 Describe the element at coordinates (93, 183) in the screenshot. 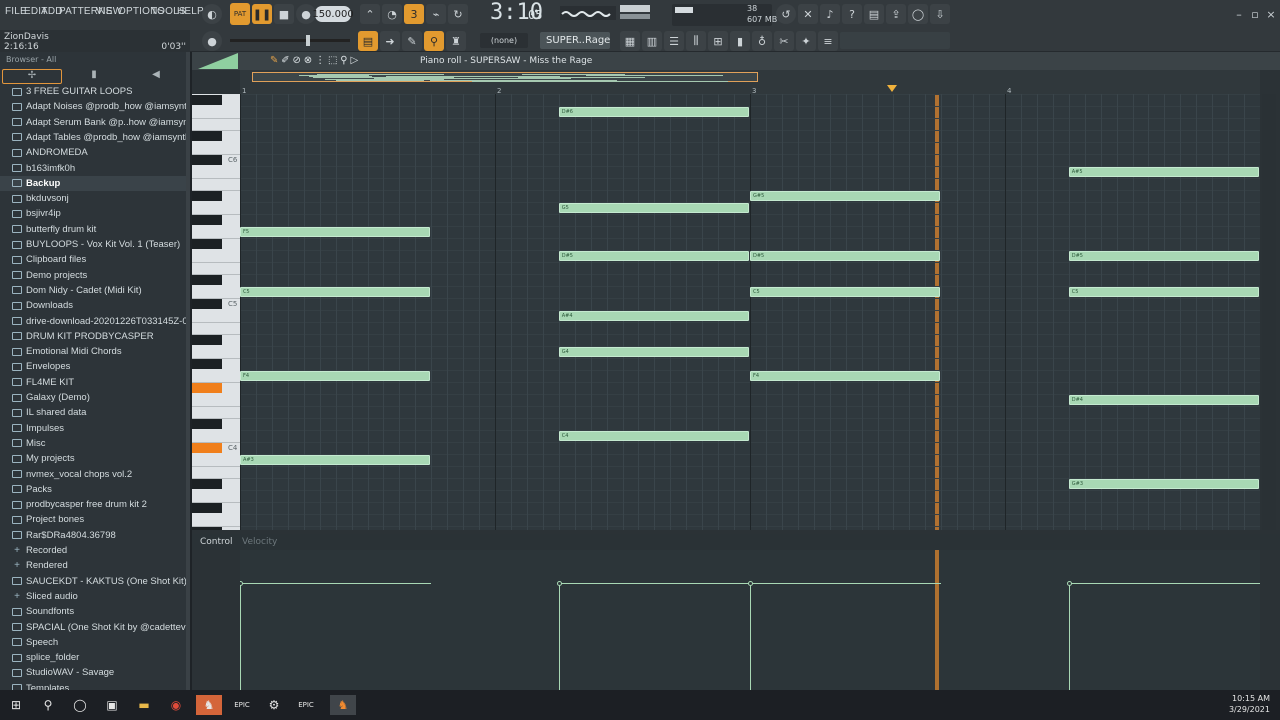

I see `browser-item: Backup` at that location.